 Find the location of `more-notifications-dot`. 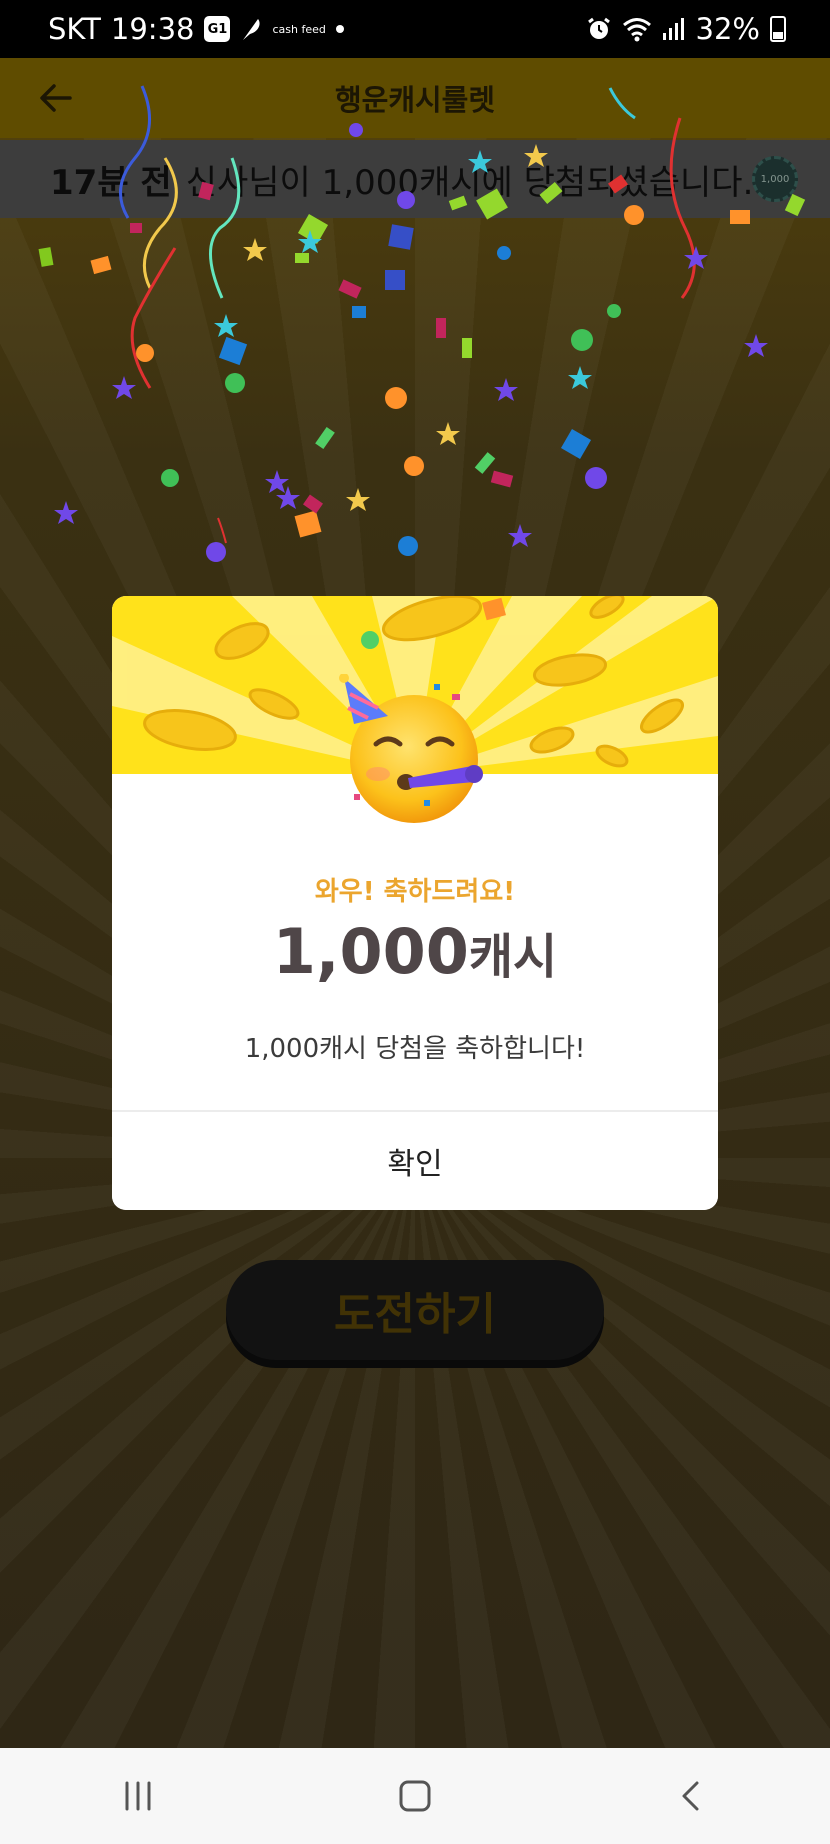

more-notifications-dot is located at coordinates (339, 29).